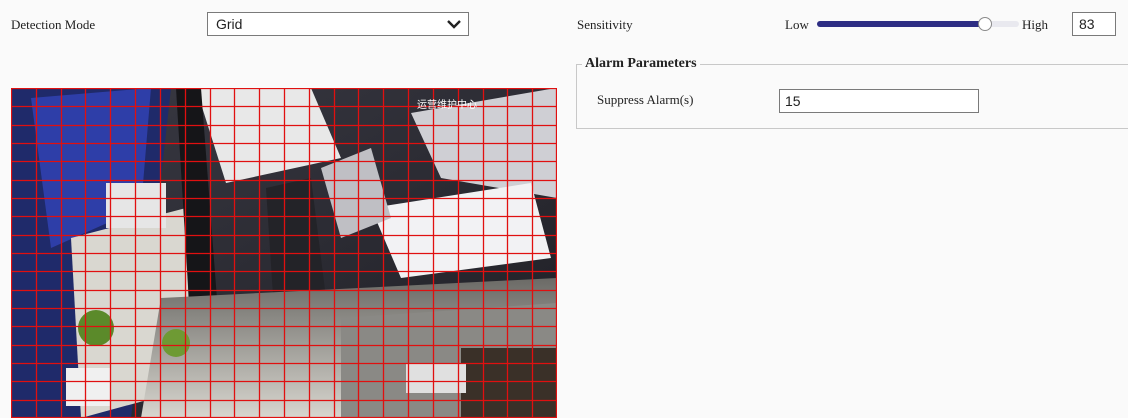  Describe the element at coordinates (879, 101) in the screenshot. I see `suppress-alarm-input: 15` at that location.